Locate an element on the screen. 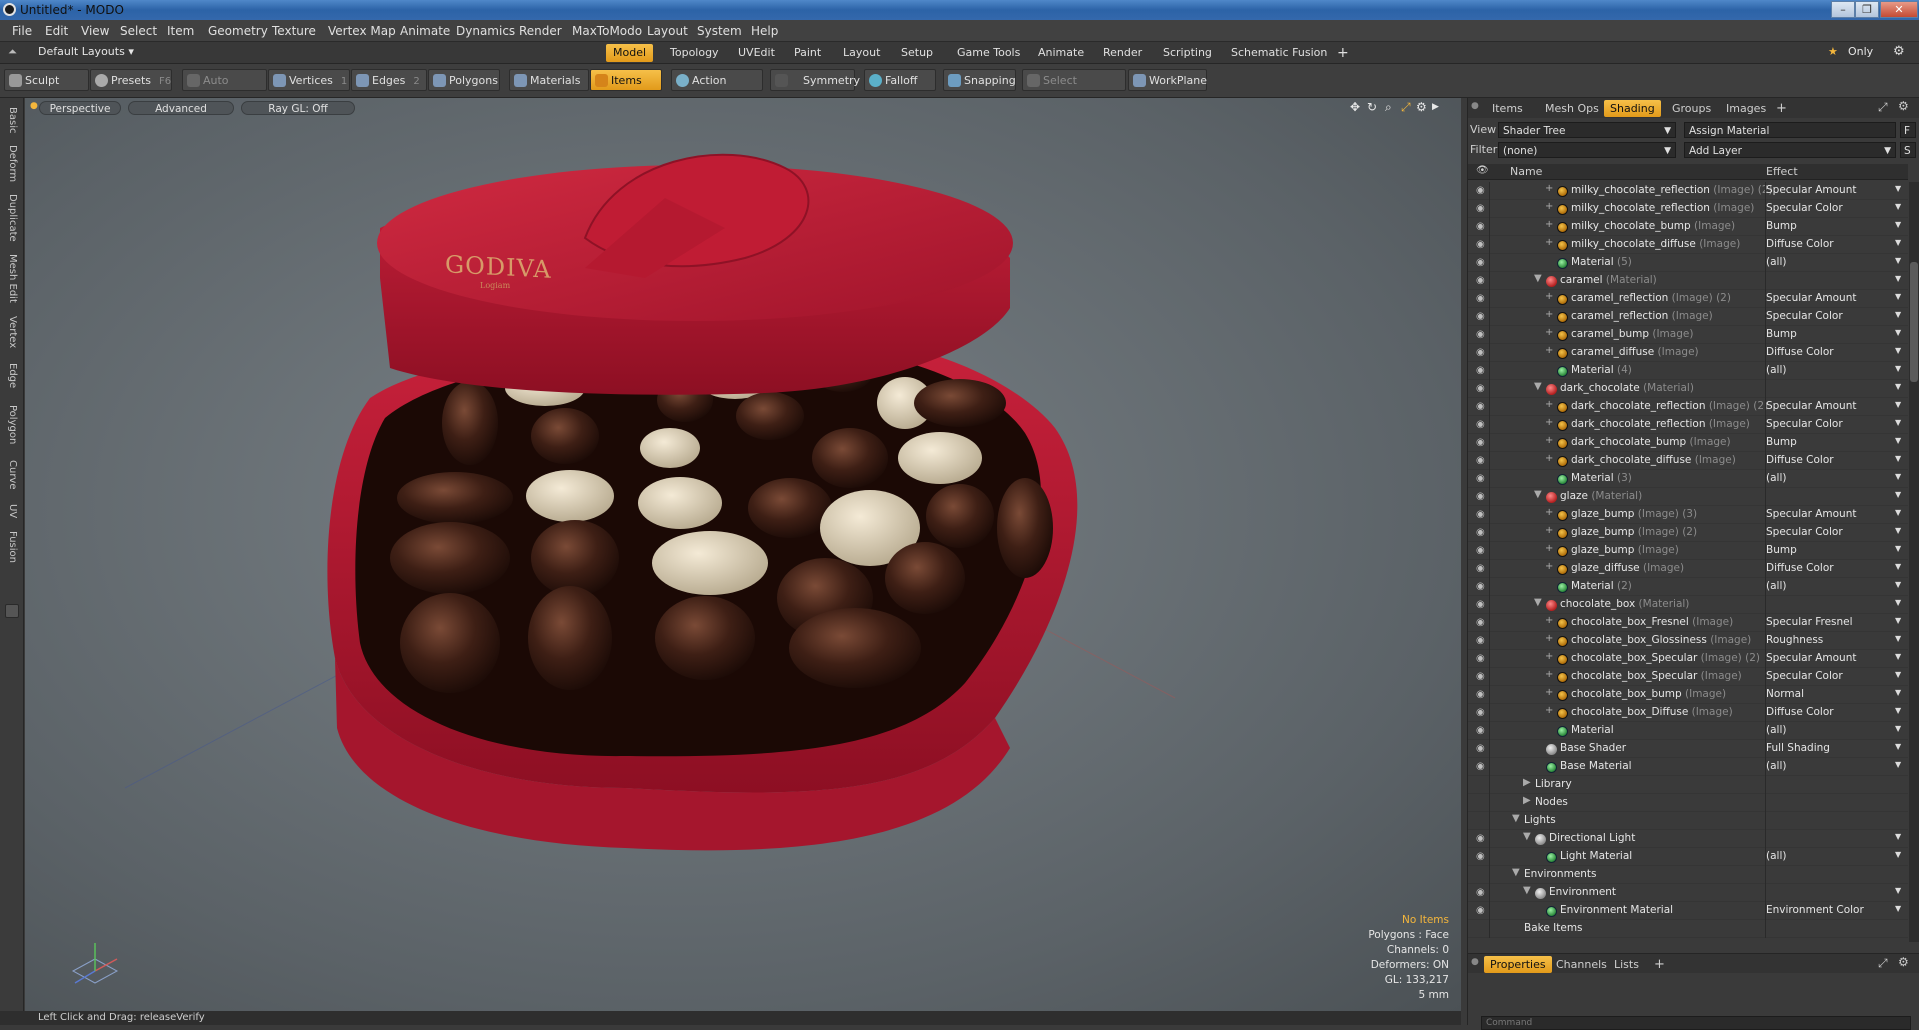 The image size is (1919, 1030). add-panel-tab-icon: + is located at coordinates (1781, 108).